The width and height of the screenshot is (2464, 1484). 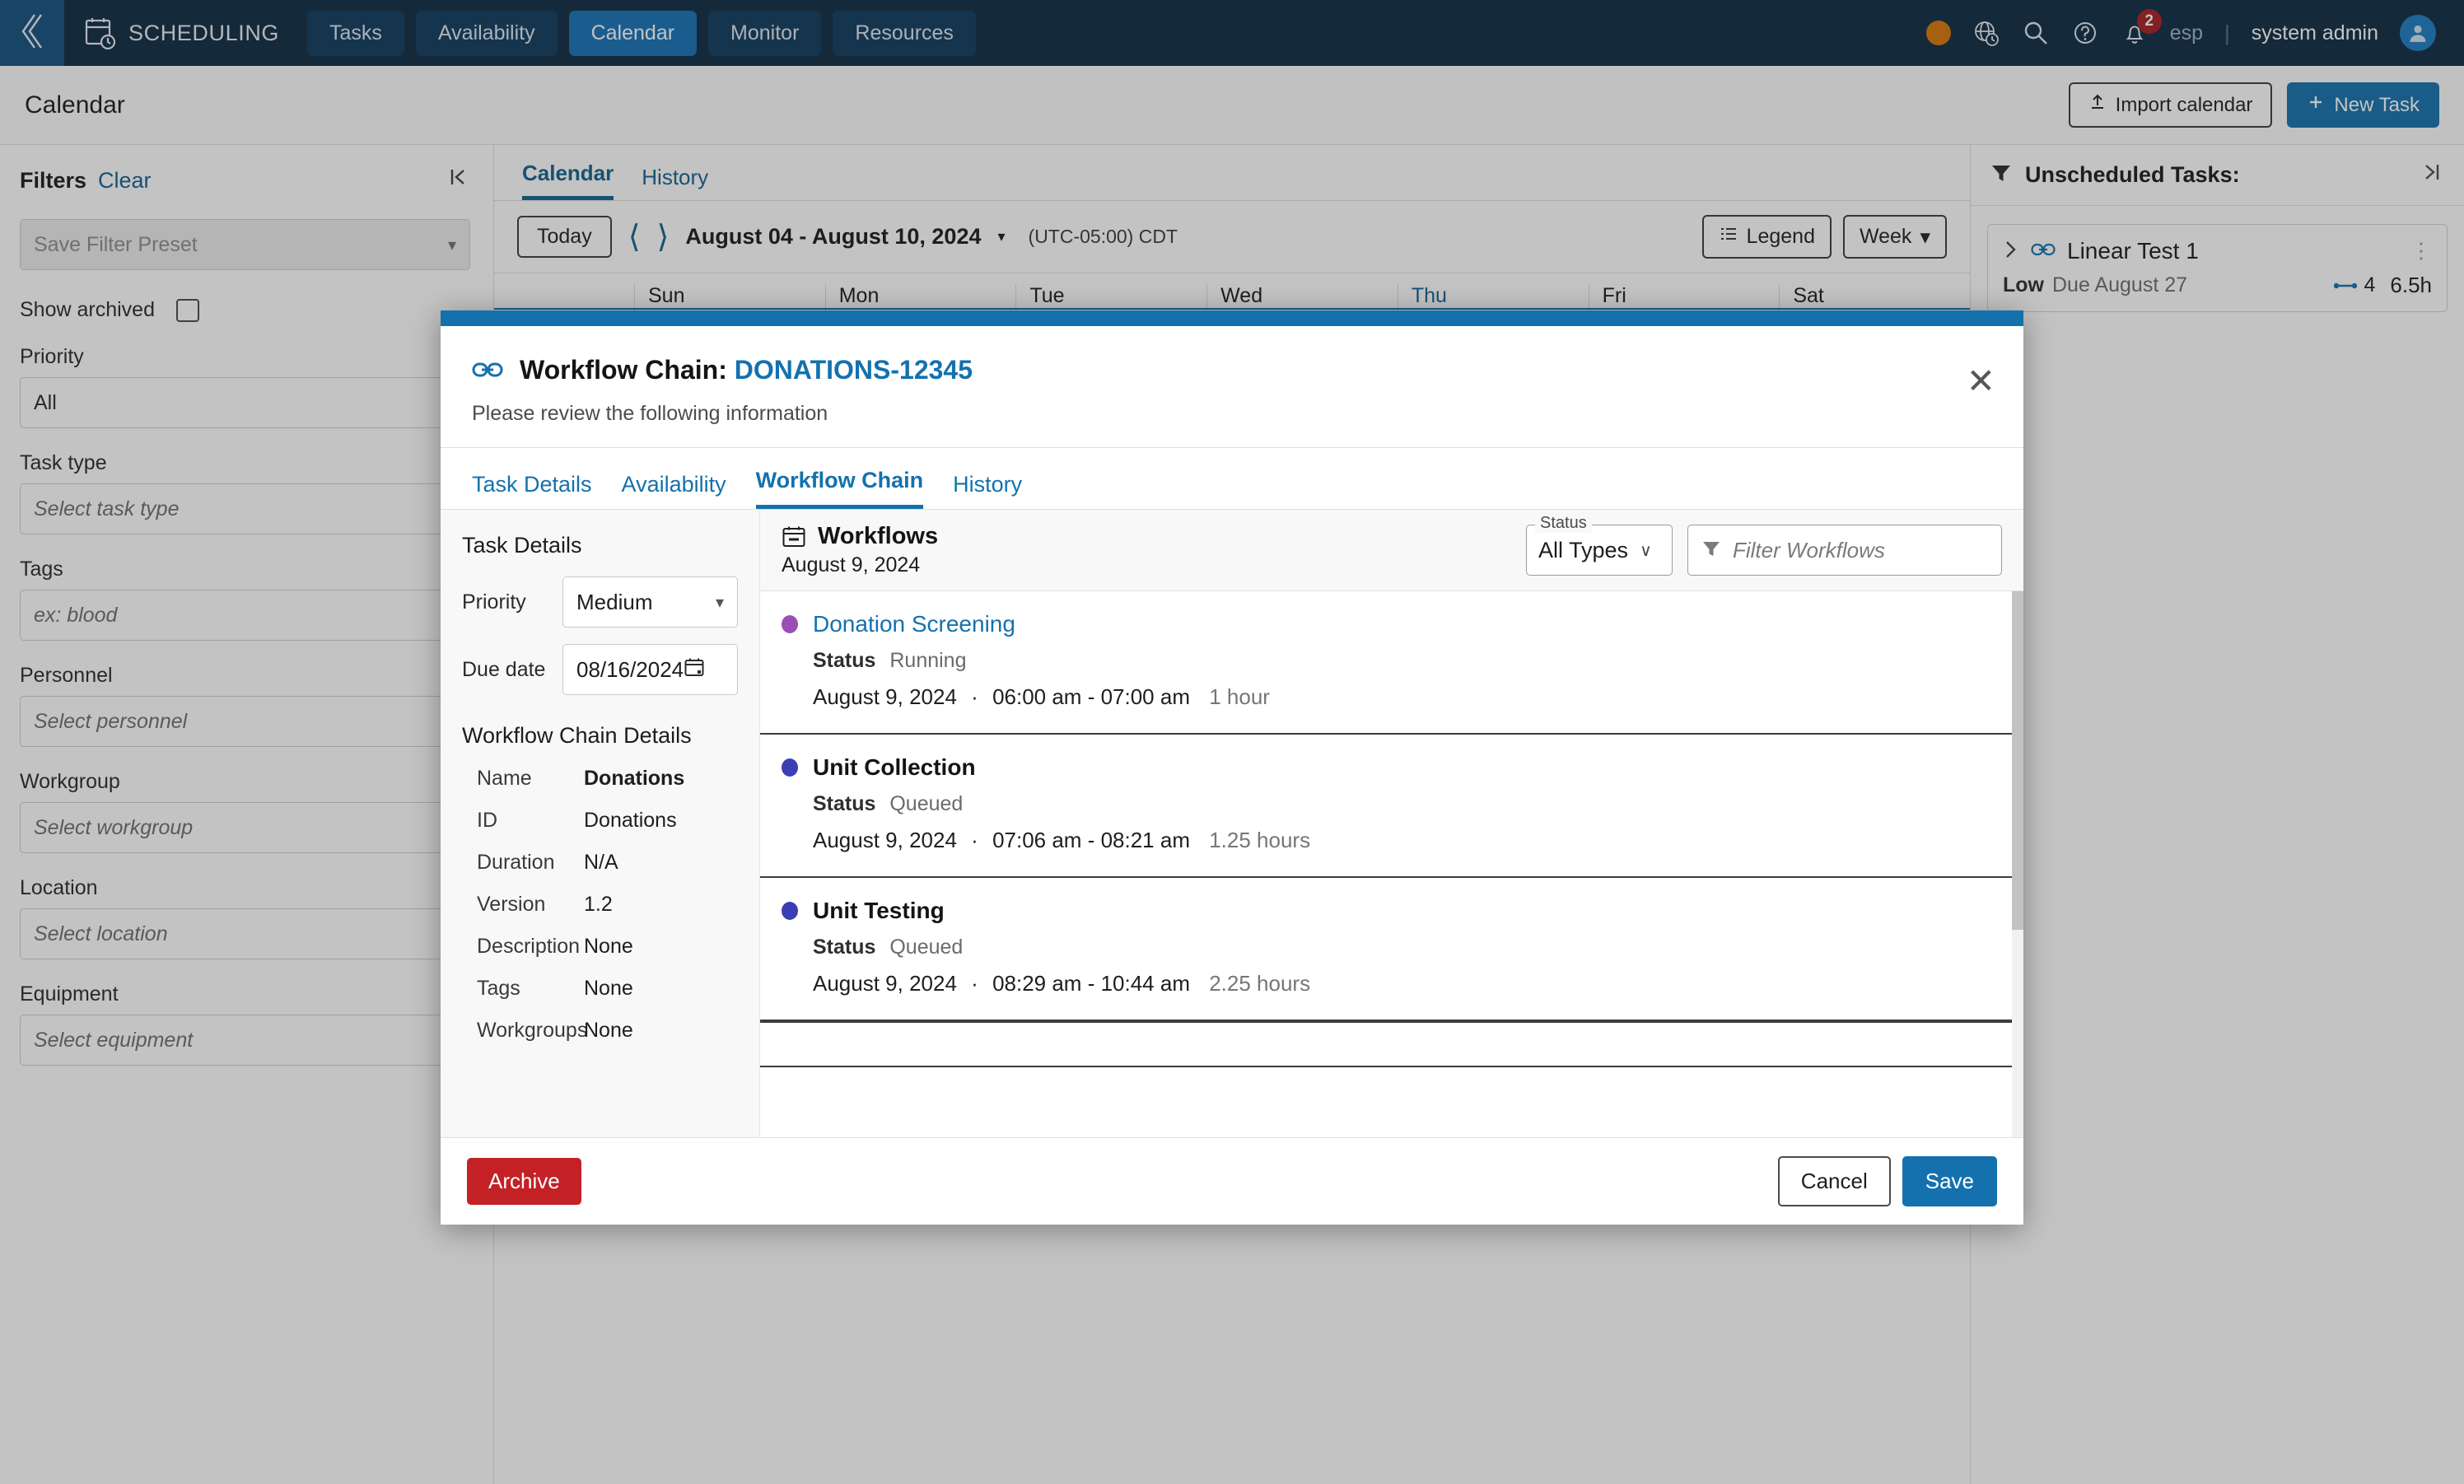 I want to click on detail-key: Name, so click(x=504, y=778).